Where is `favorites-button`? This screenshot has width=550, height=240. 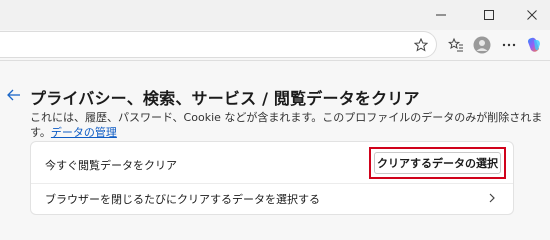
favorites-button is located at coordinates (456, 45).